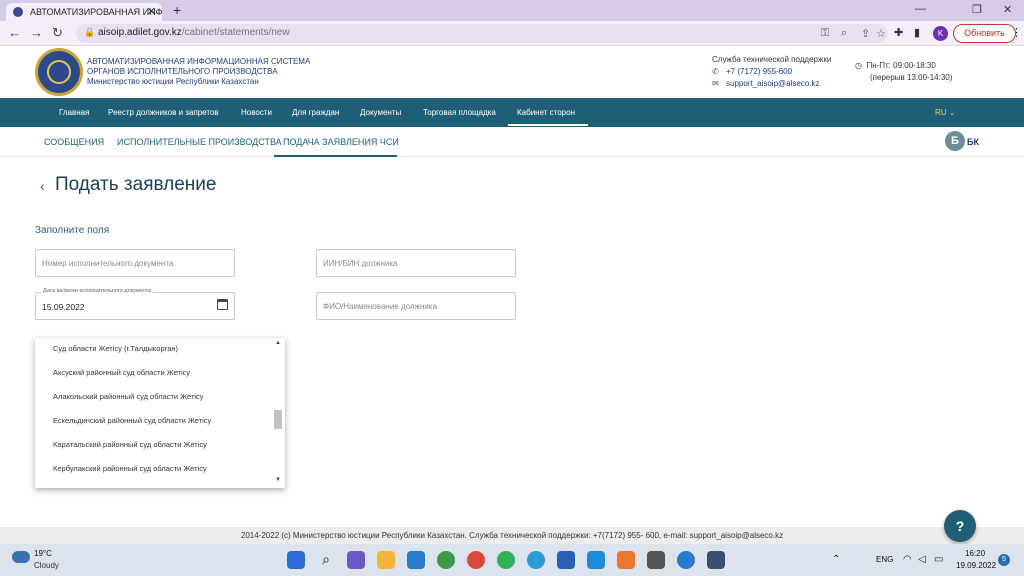 The height and width of the screenshot is (576, 1024). I want to click on battery-icon: ▭, so click(938, 559).